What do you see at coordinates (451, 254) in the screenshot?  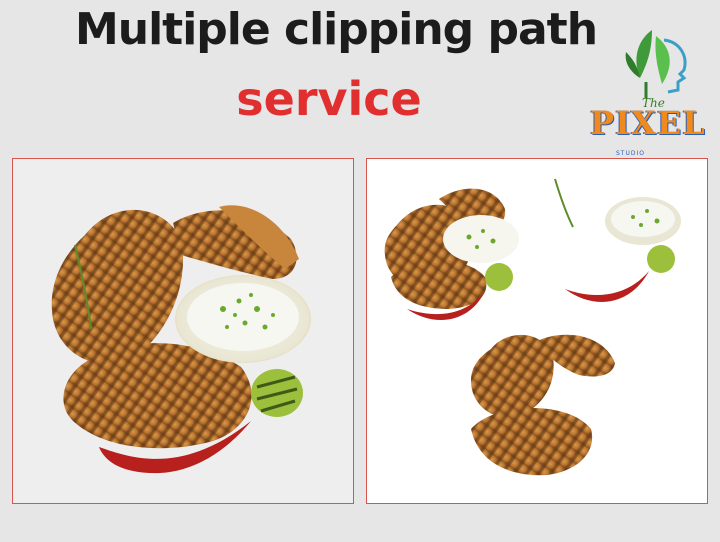 I see `clipped-group-top-left` at bounding box center [451, 254].